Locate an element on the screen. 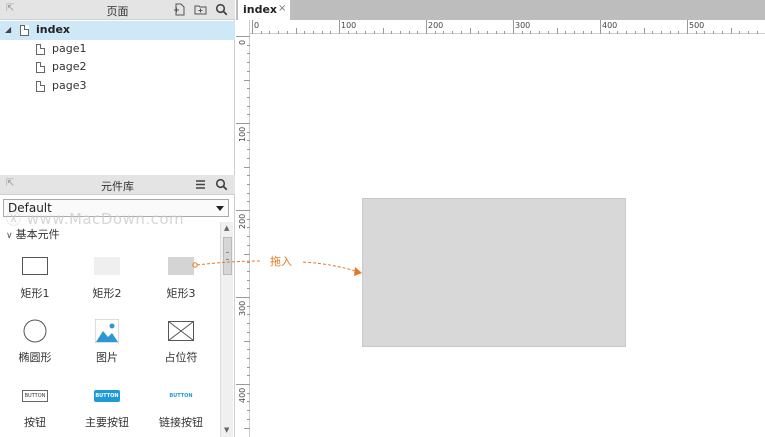  widget-button: BUTTON 按钮 is located at coordinates (35, 408).